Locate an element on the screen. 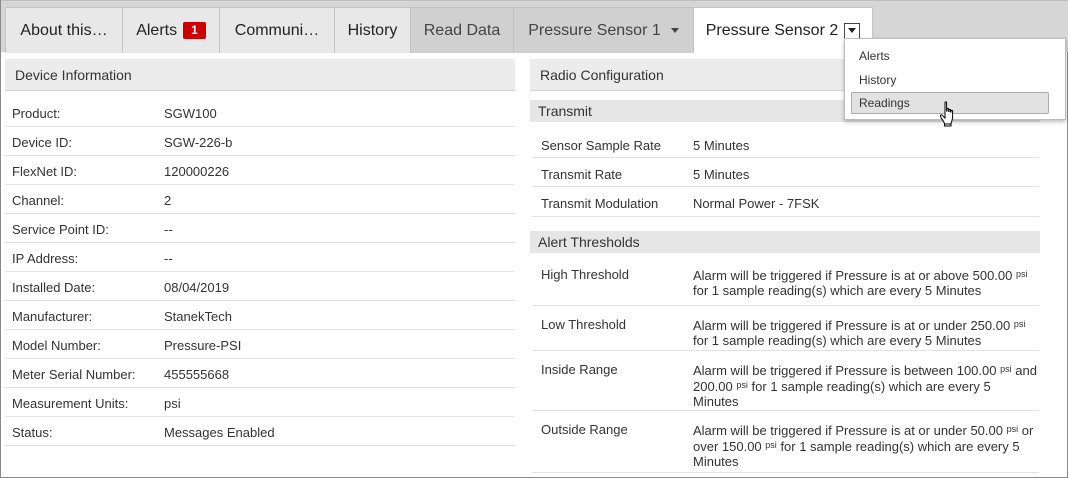  row-label: Manufacturer: is located at coordinates (52, 316).